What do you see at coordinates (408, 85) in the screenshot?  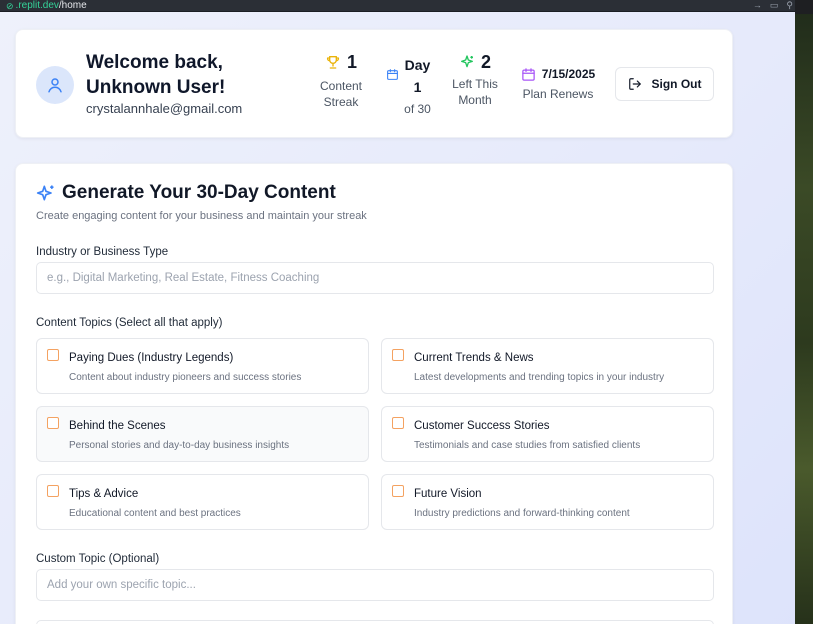 I see `day-stat: Day 1 of 30` at bounding box center [408, 85].